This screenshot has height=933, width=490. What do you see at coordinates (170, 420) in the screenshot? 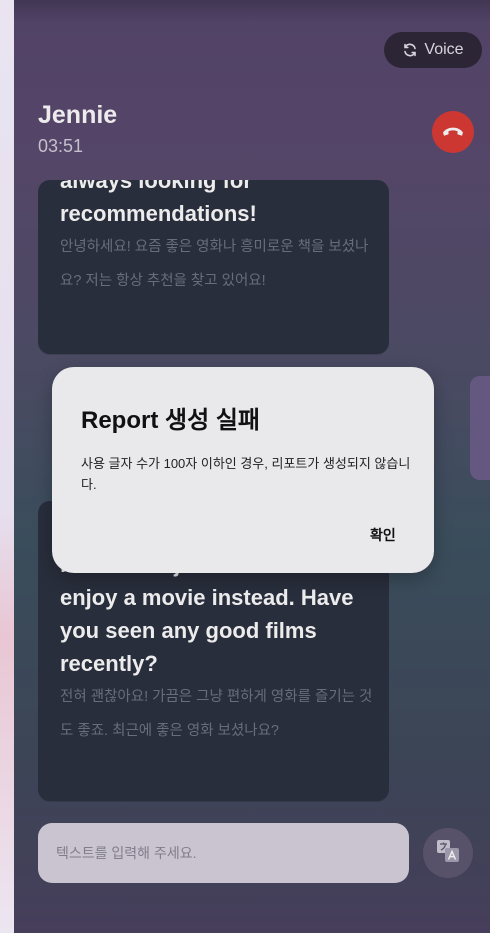
I see `dialog-title: Report 생성 실패` at bounding box center [170, 420].